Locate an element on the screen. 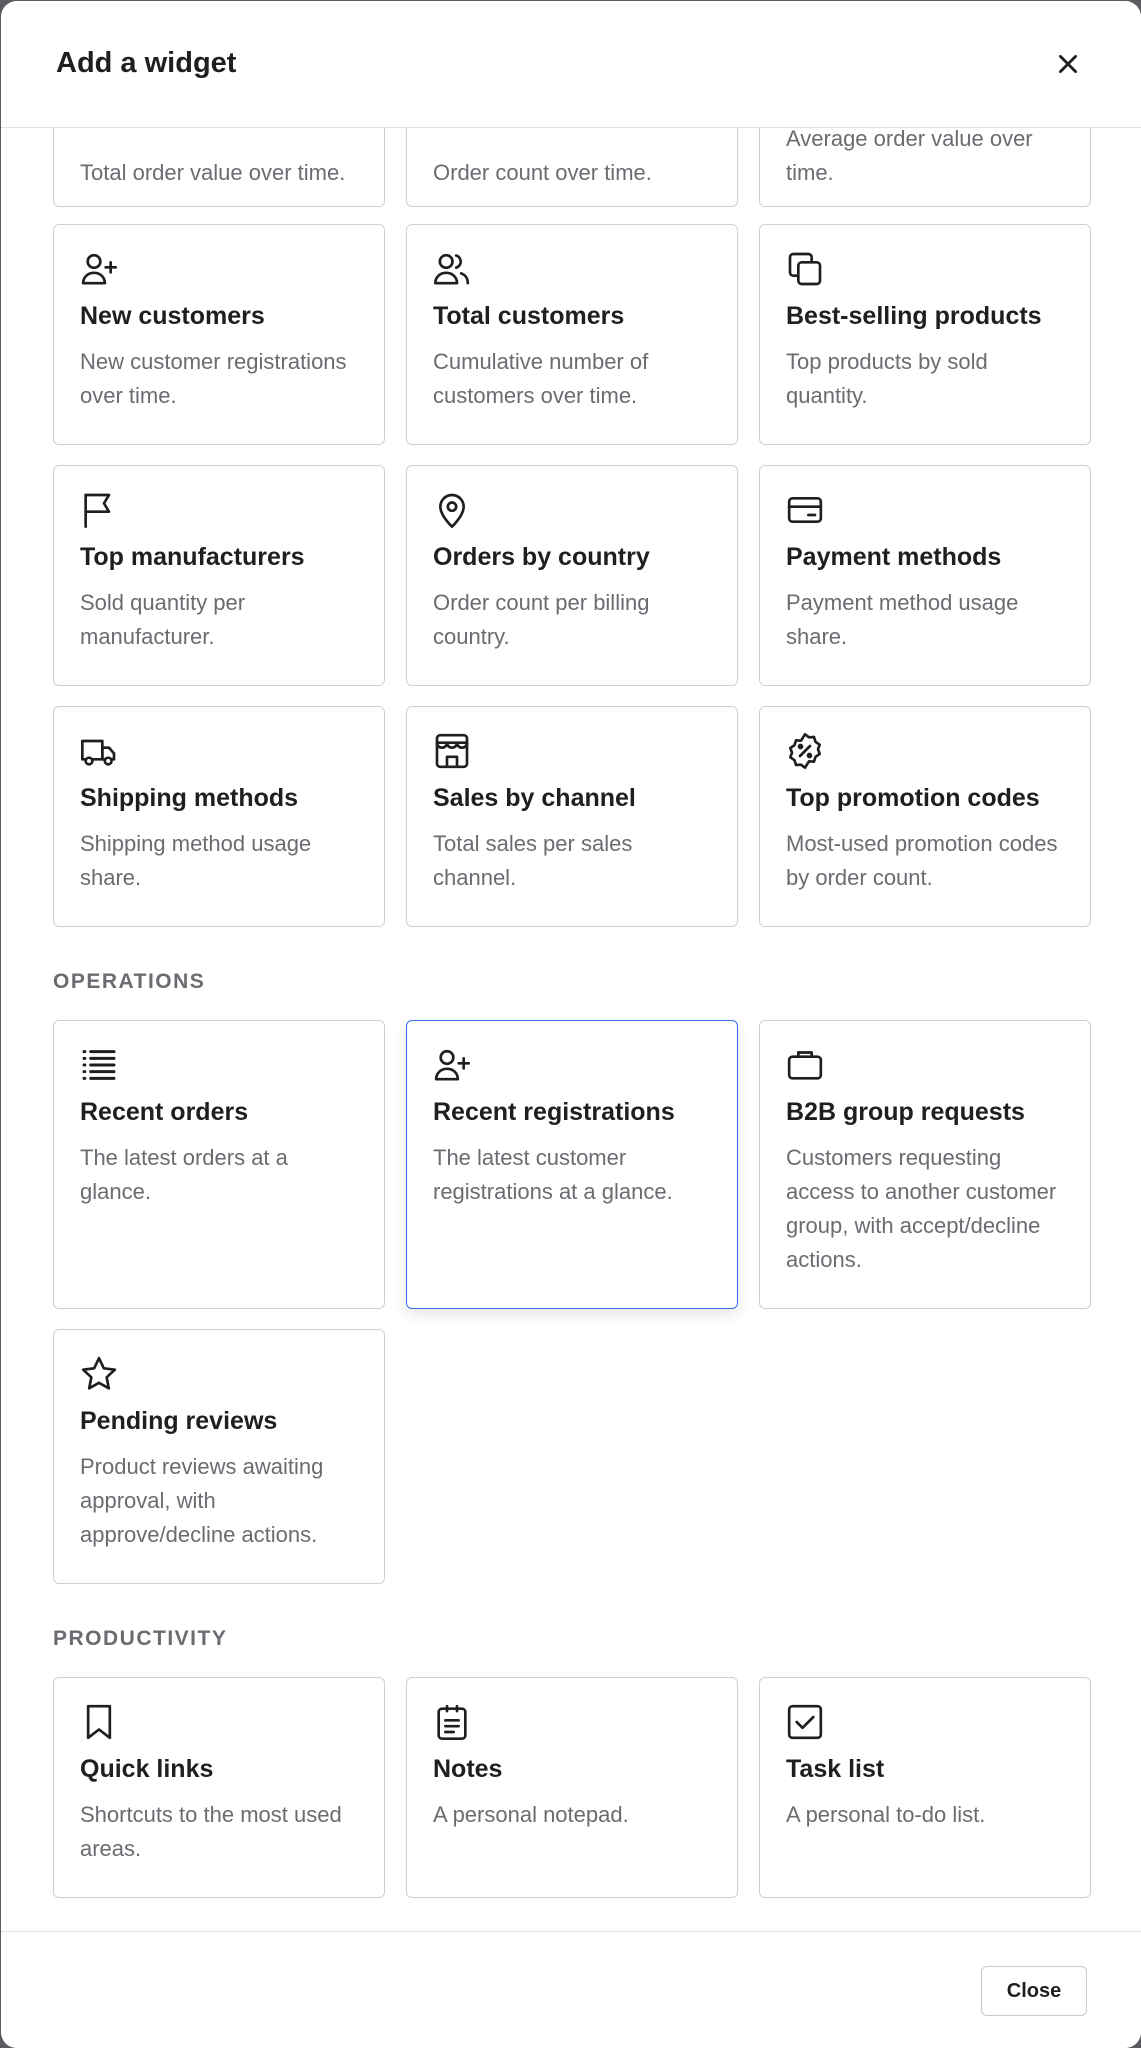 Image resolution: width=1141 pixels, height=2048 pixels. widget-card-title: New customers is located at coordinates (172, 316).